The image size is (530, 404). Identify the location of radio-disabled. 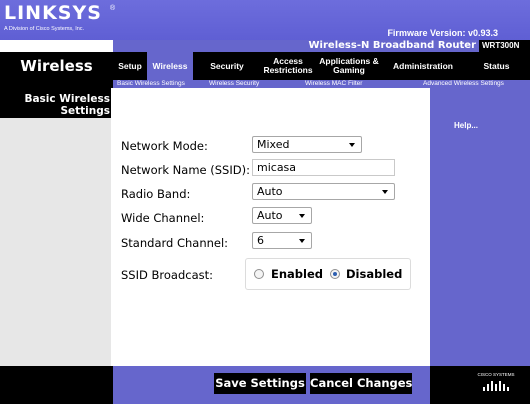
(335, 274).